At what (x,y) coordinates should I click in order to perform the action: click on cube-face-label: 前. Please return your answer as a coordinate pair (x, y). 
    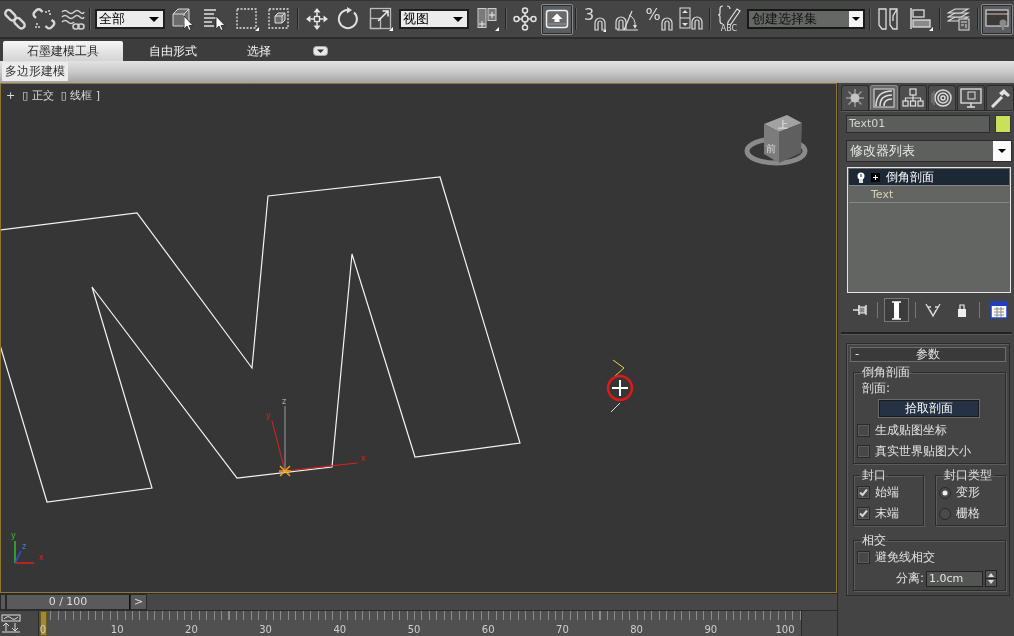
    Looking at the image, I should click on (771, 148).